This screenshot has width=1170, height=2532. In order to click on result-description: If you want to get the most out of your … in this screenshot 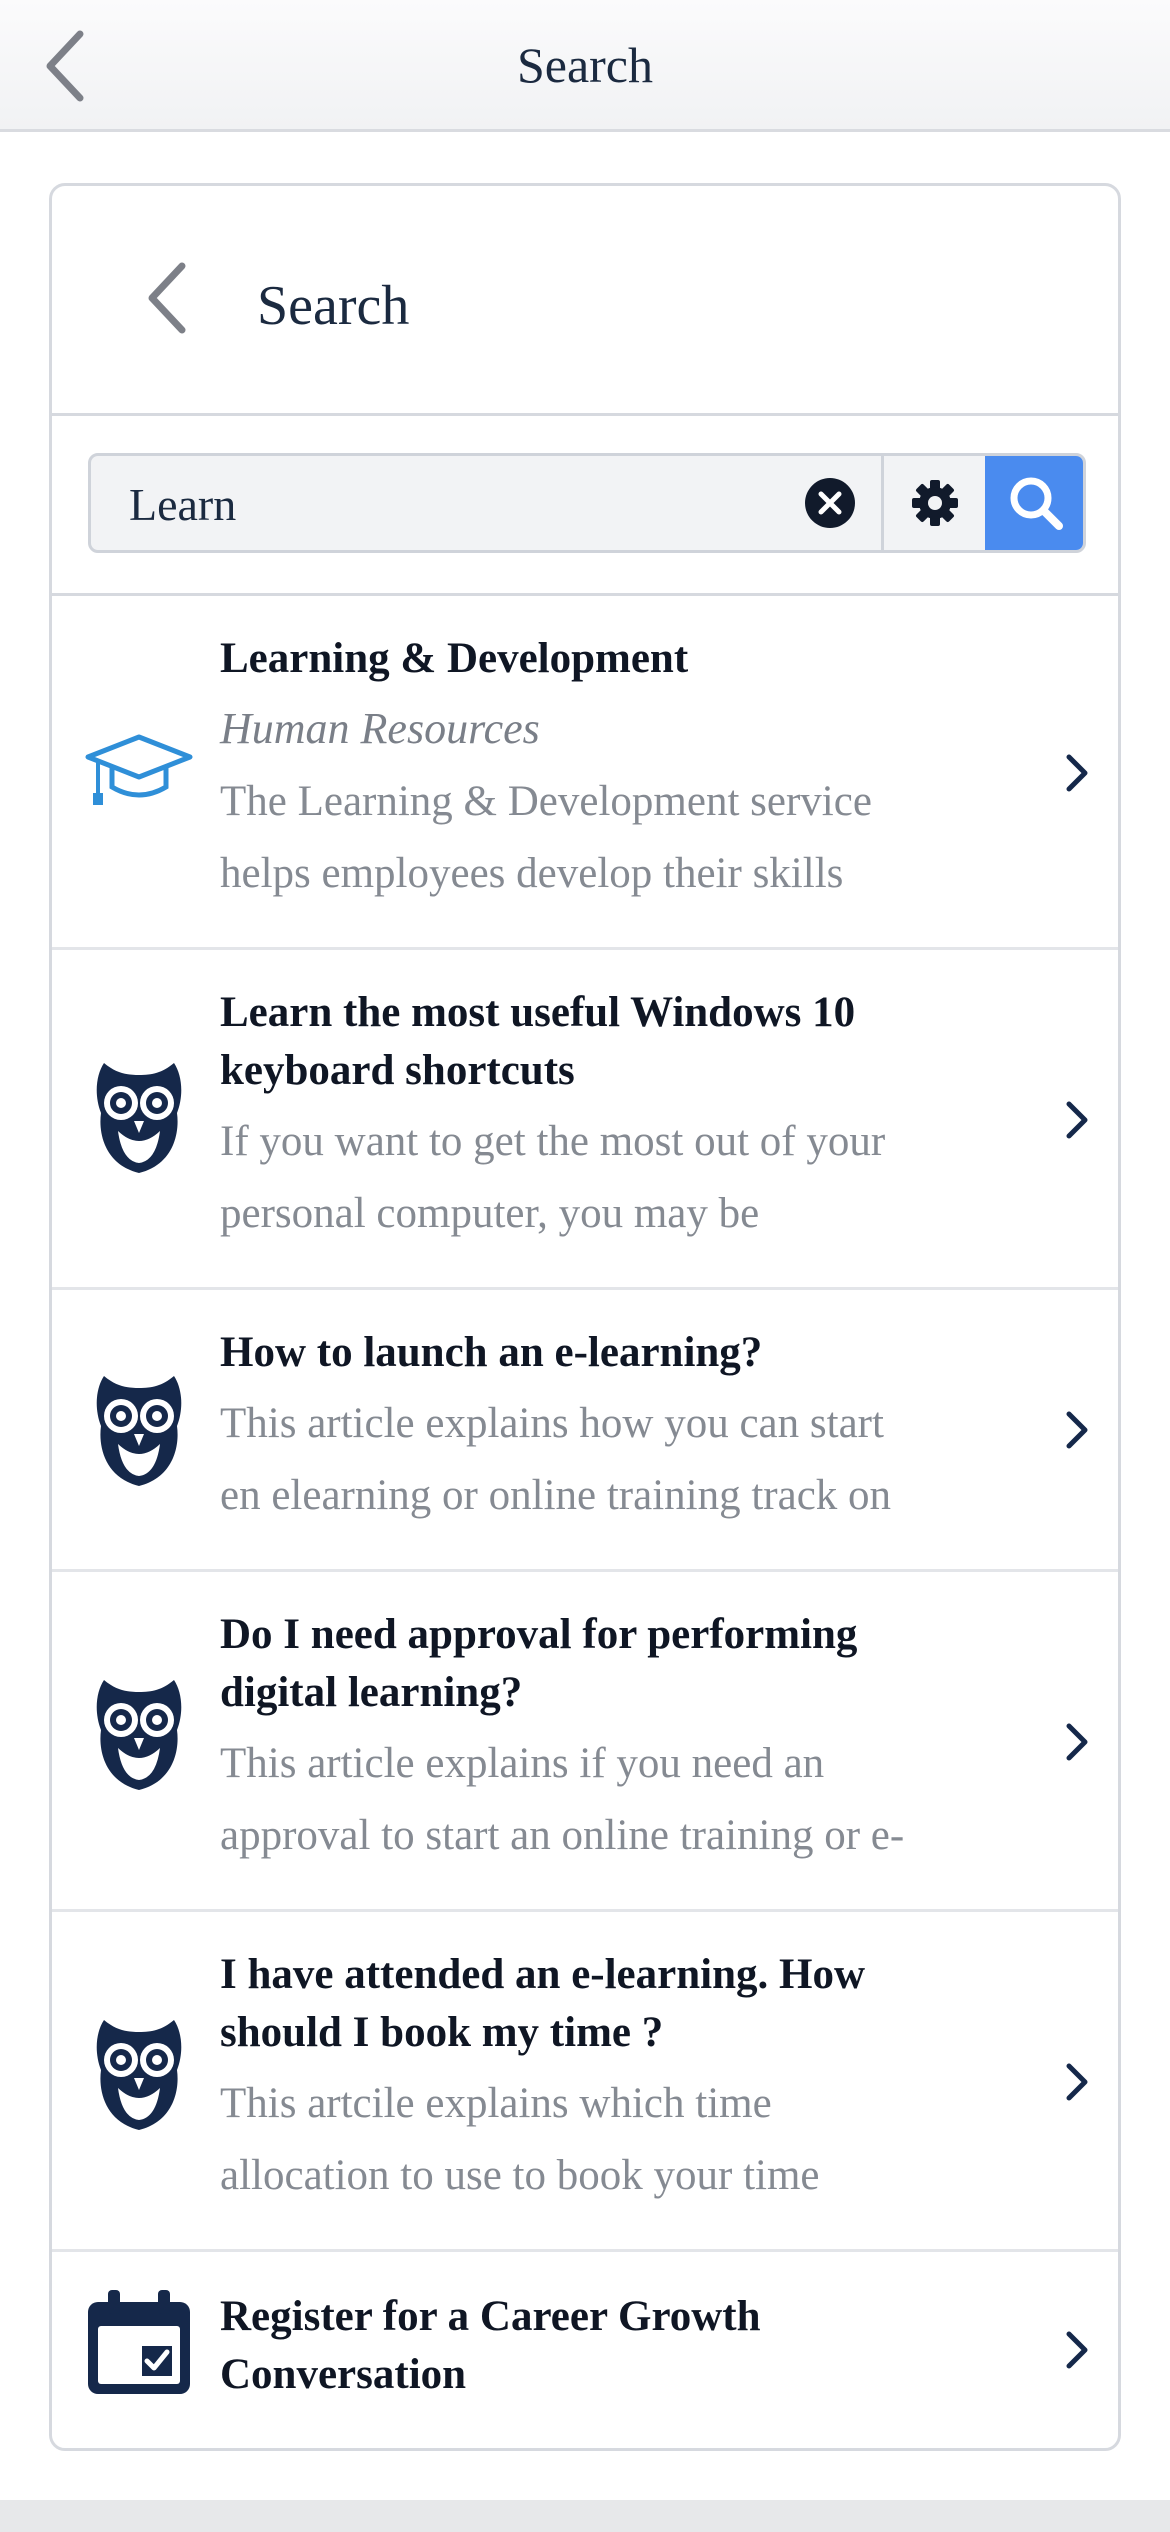, I will do `click(553, 1177)`.